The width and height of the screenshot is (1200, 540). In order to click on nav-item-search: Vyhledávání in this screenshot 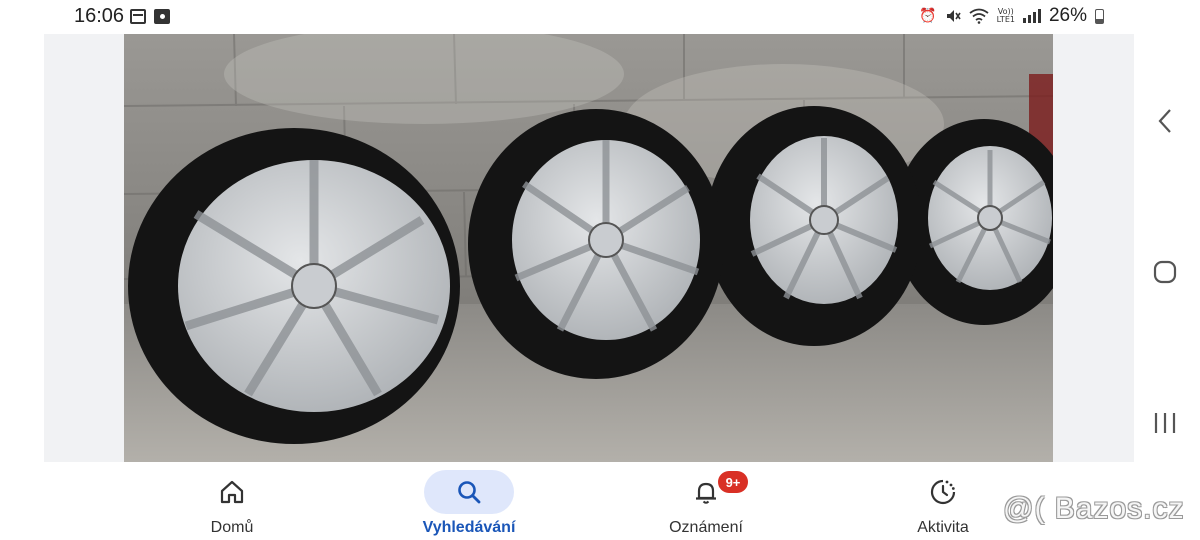, I will do `click(469, 501)`.